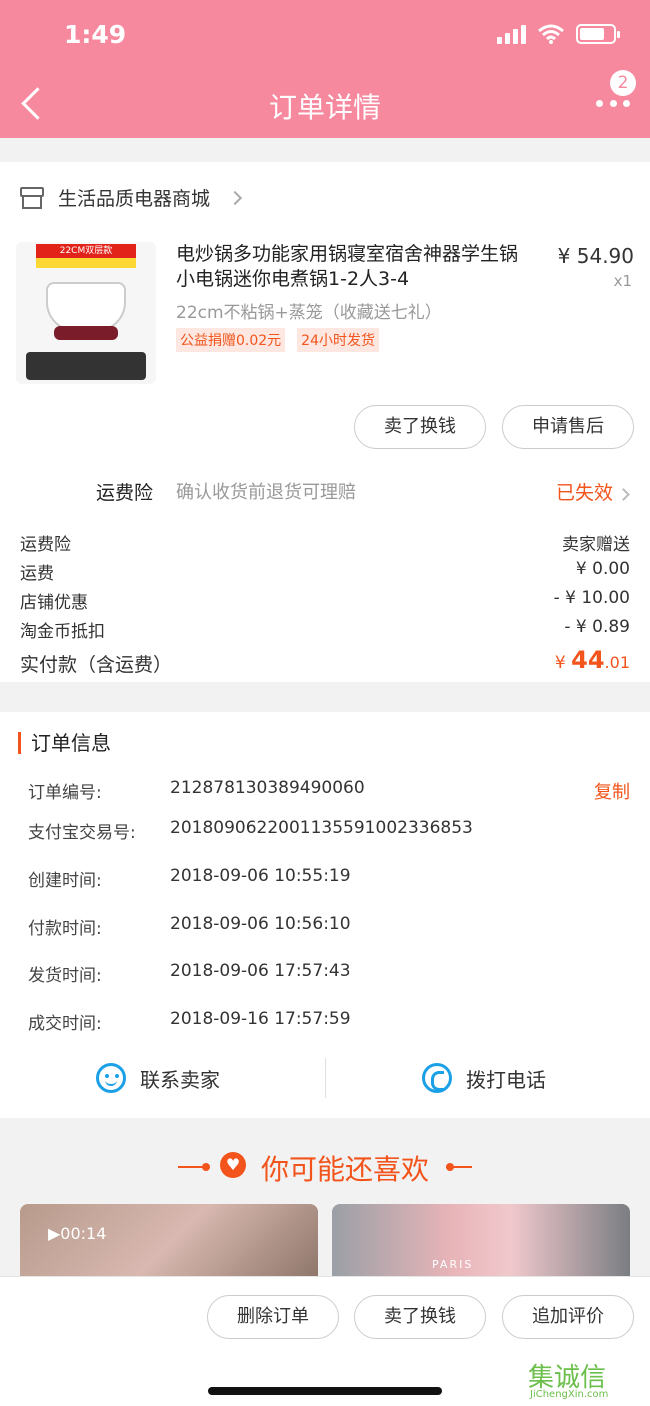 The height and width of the screenshot is (1406, 650). I want to click on shop-name: 生活品质电器商城, so click(134, 199).